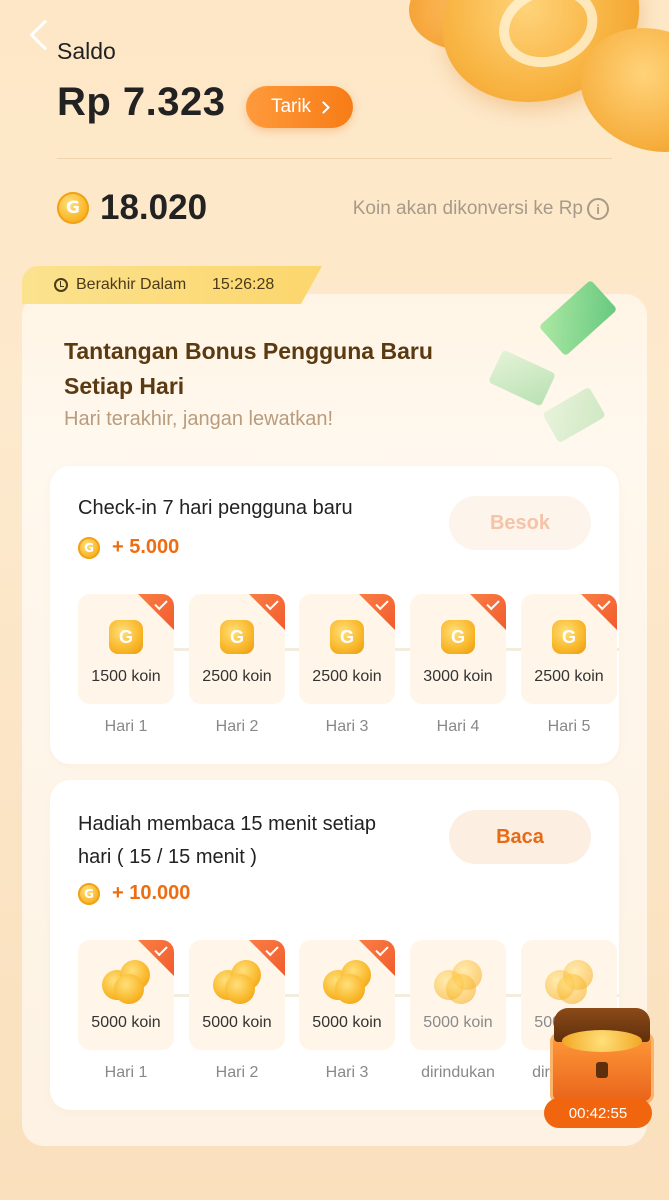 This screenshot has height=1200, width=669. I want to click on divider, so click(334, 158).